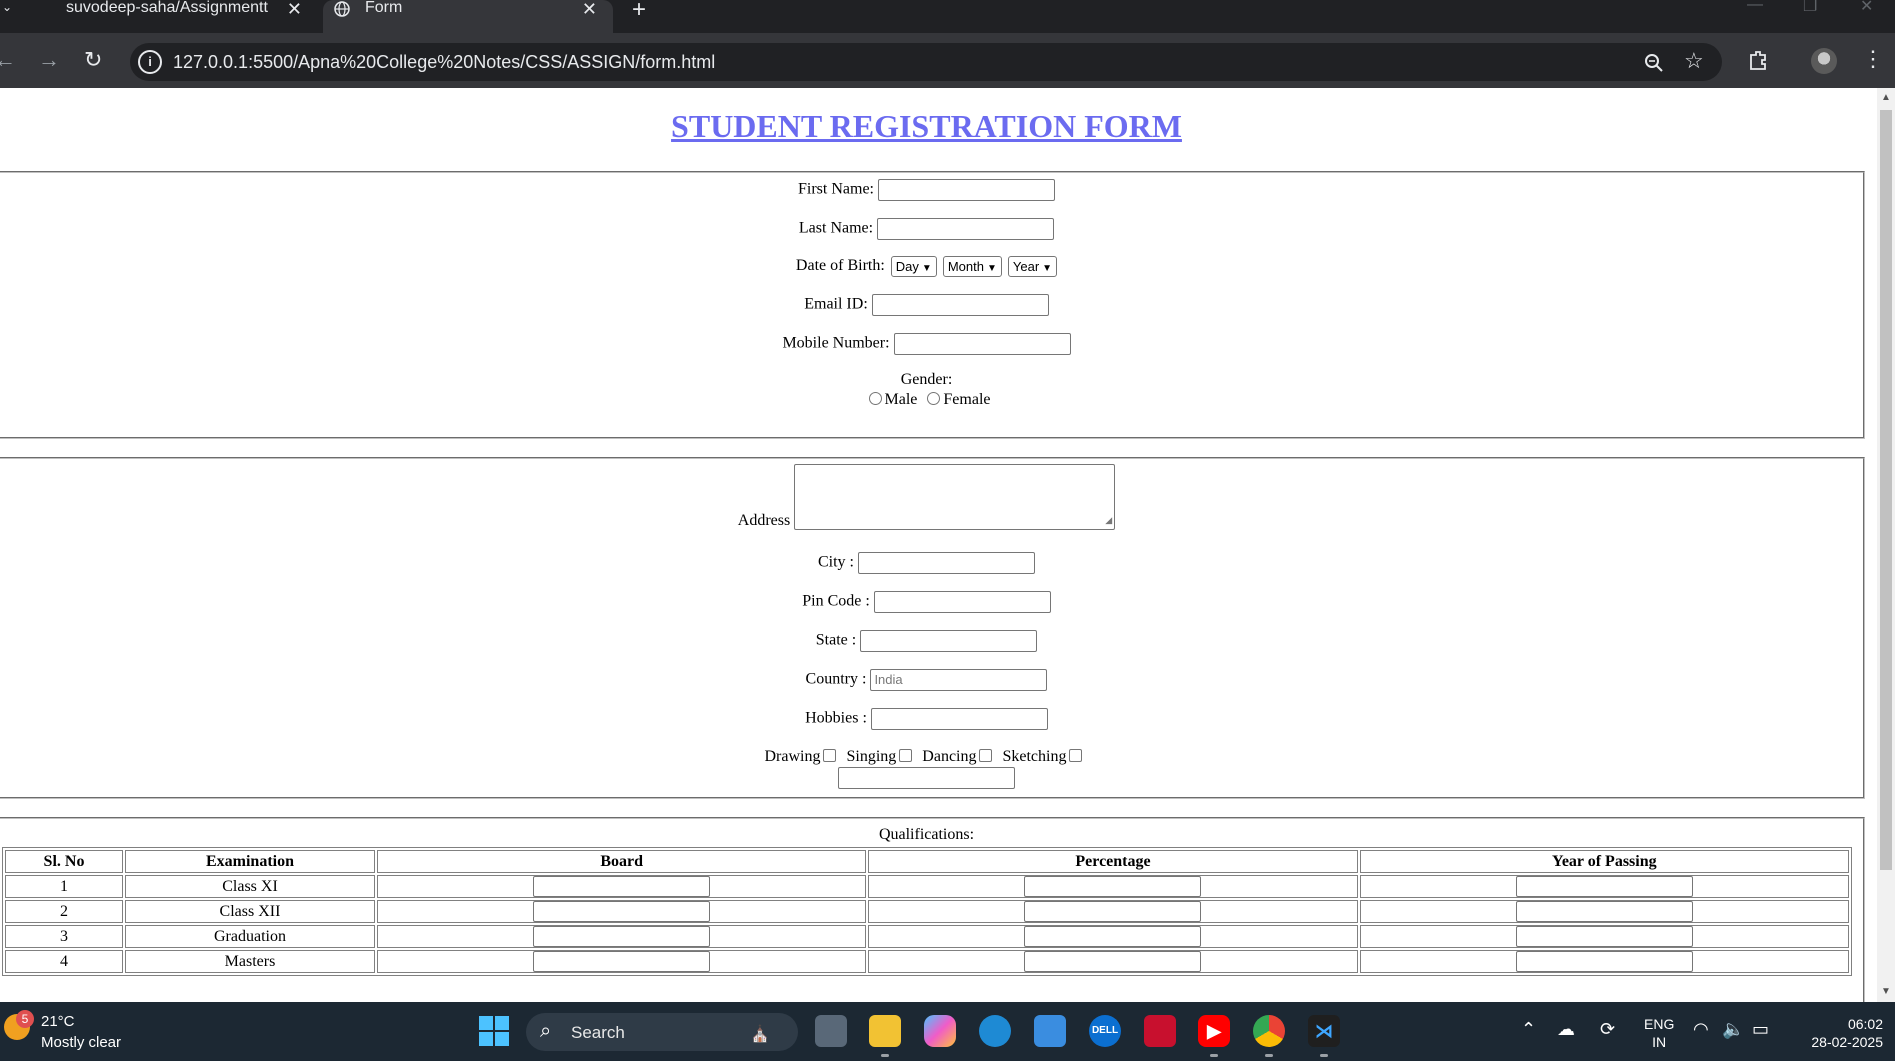 The width and height of the screenshot is (1895, 1061). What do you see at coordinates (949, 641) in the screenshot?
I see `state-input` at bounding box center [949, 641].